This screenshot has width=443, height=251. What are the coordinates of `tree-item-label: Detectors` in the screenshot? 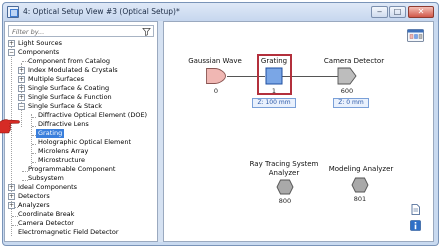 It's located at (34, 196).